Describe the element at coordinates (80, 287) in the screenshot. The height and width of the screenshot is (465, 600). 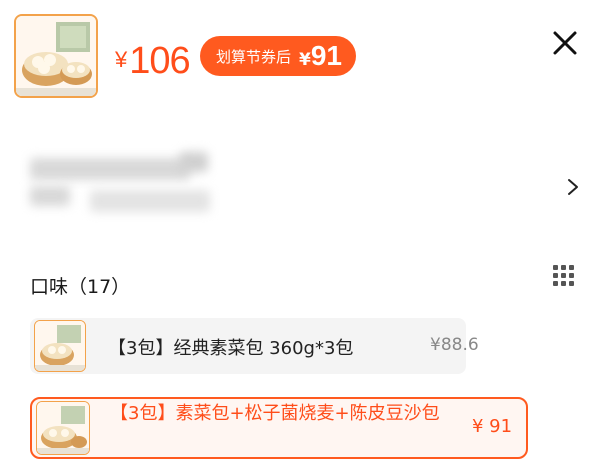
I see `flavor-section-title: 口味（17）` at that location.